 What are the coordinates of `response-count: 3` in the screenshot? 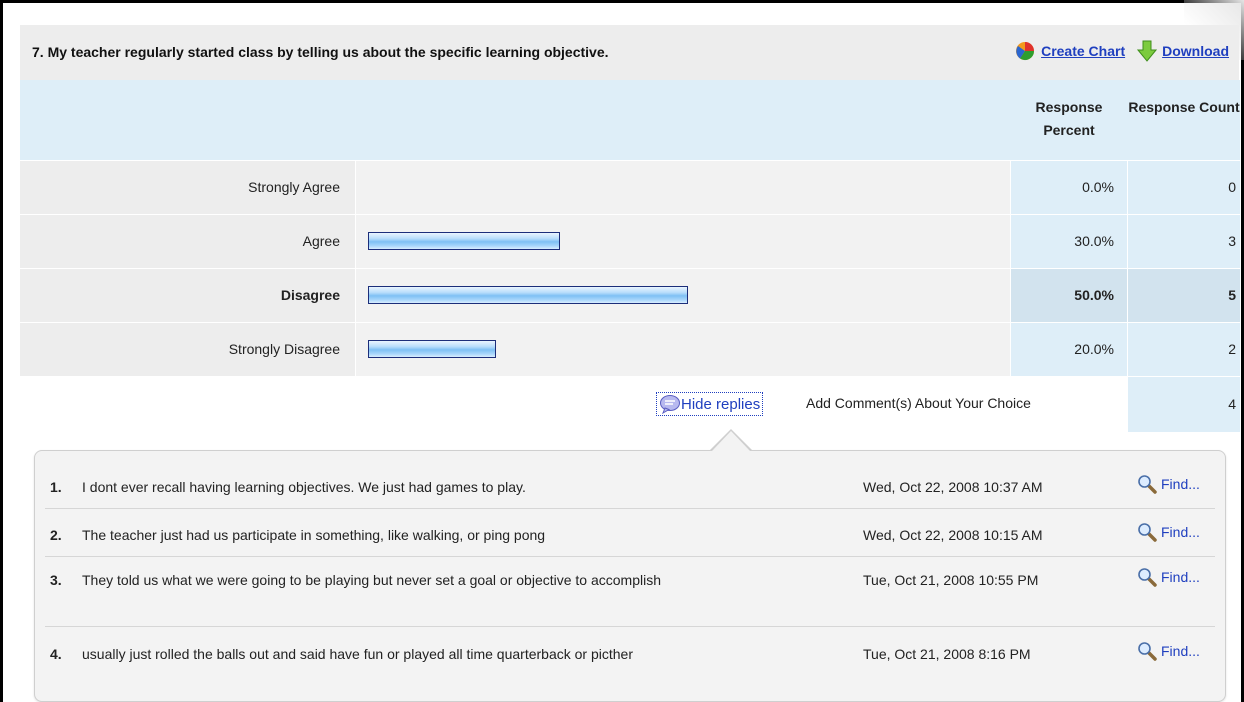 It's located at (1184, 241).